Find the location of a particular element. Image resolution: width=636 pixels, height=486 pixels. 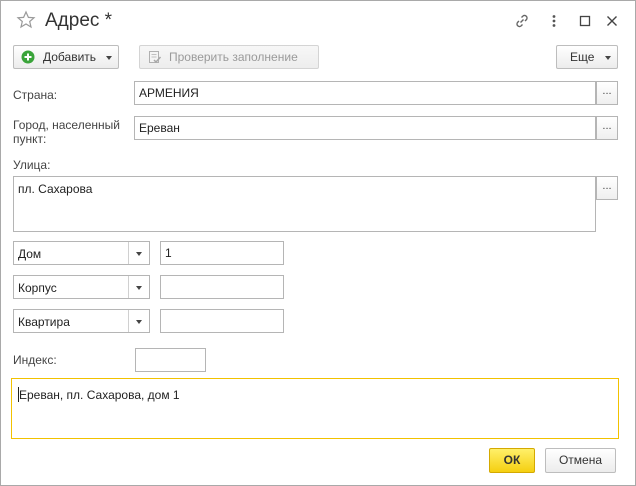

city-label-line1: Город, населенный is located at coordinates (66, 125).